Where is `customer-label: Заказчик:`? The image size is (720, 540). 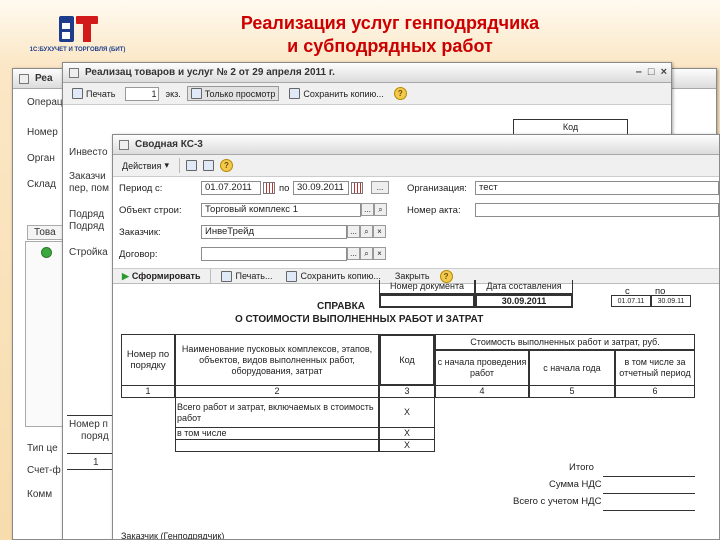
customer-label: Заказчик: is located at coordinates (140, 232).